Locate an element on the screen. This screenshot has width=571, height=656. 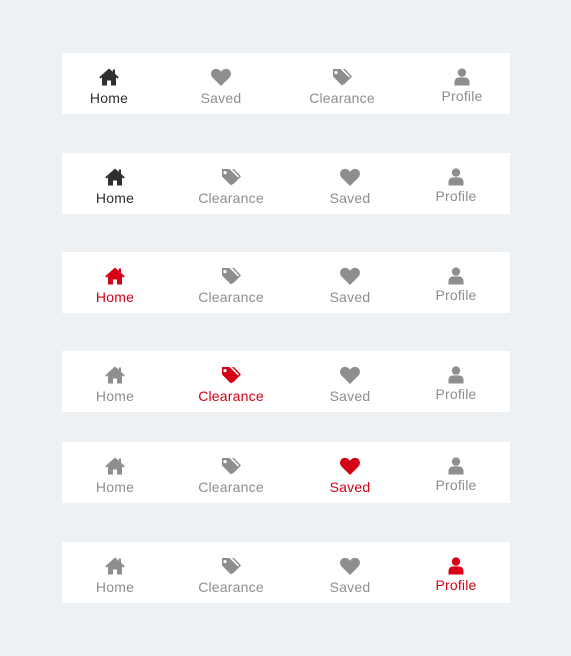
tab-bar-variant-1: Home Saved Clearance Profile is located at coordinates (286, 83).